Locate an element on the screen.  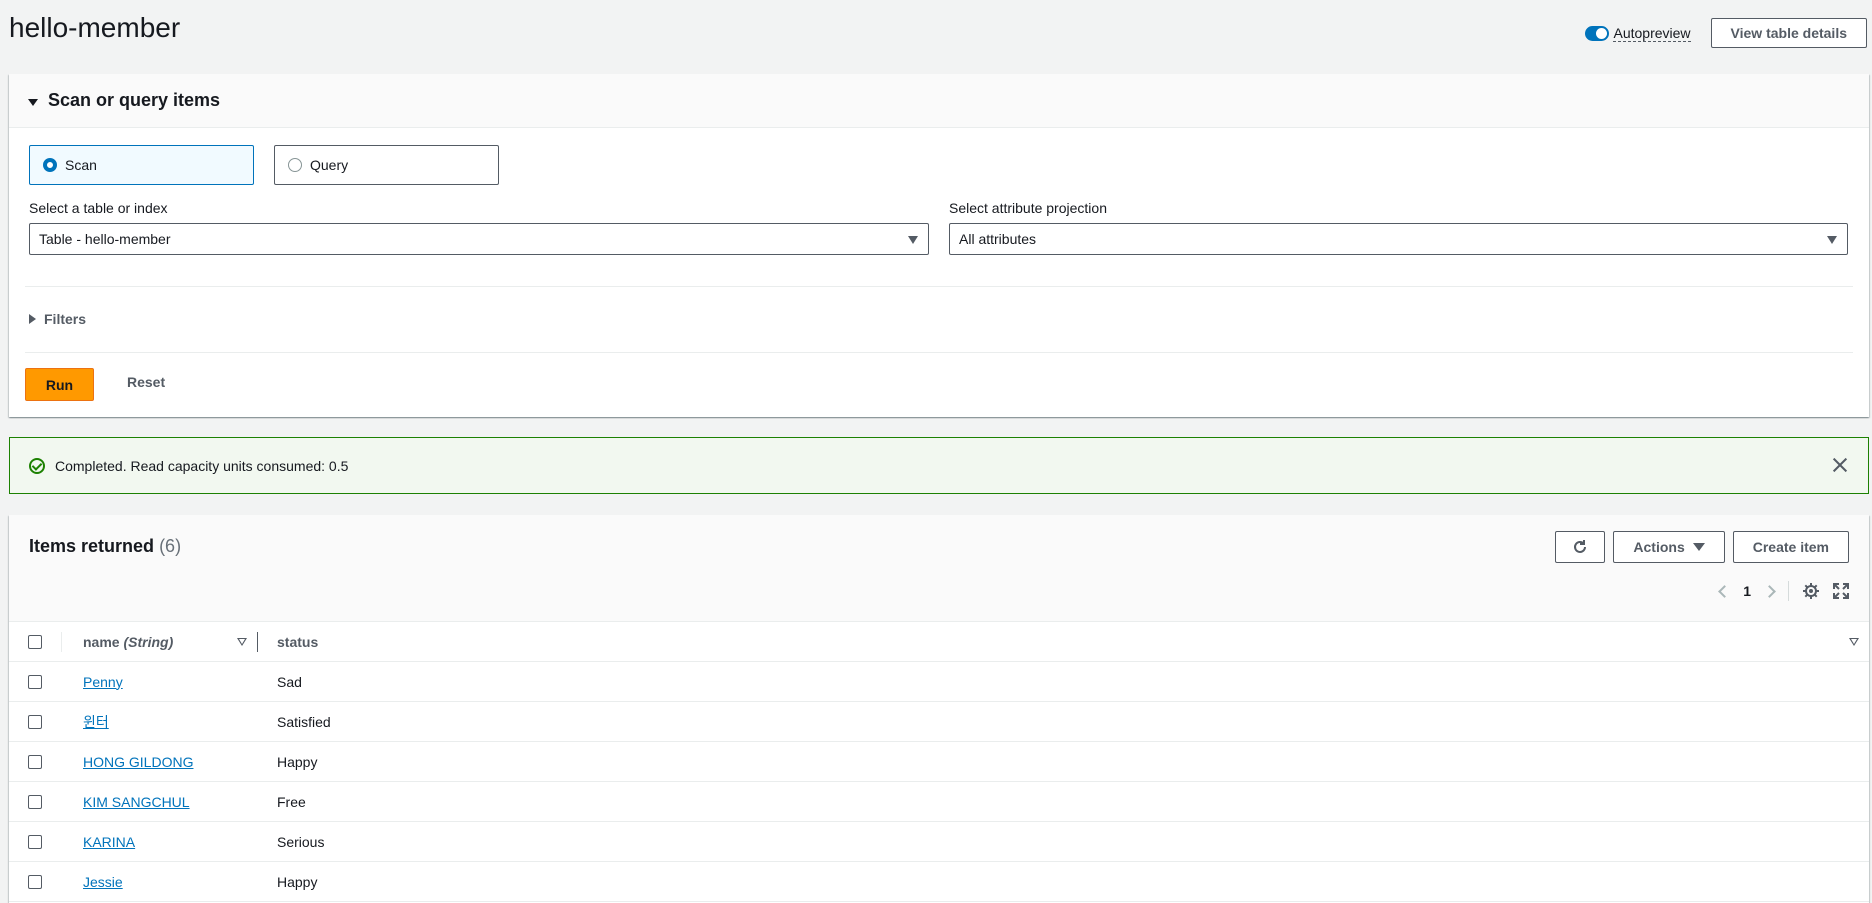
create-item-label: Create item is located at coordinates (1790, 547).